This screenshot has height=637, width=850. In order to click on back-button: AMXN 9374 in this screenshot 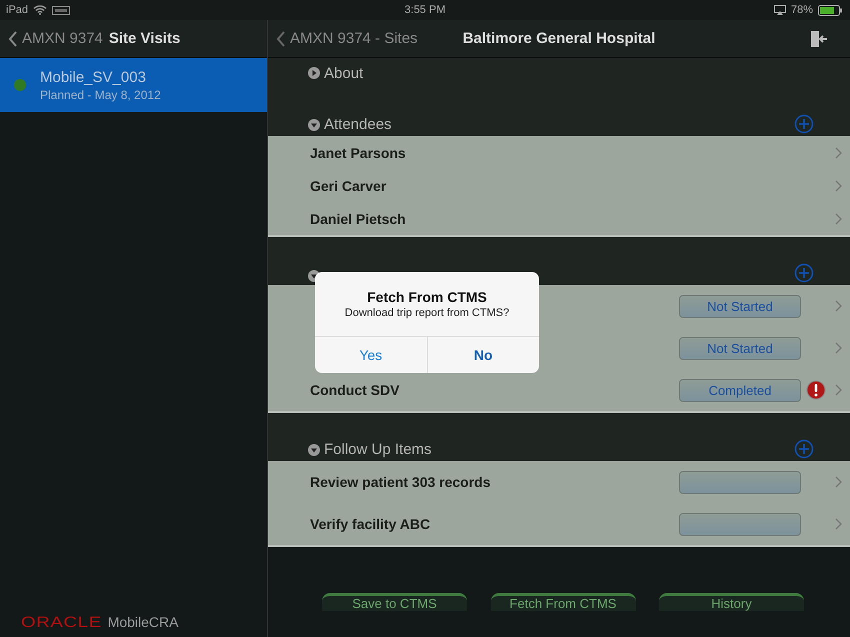, I will do `click(51, 38)`.